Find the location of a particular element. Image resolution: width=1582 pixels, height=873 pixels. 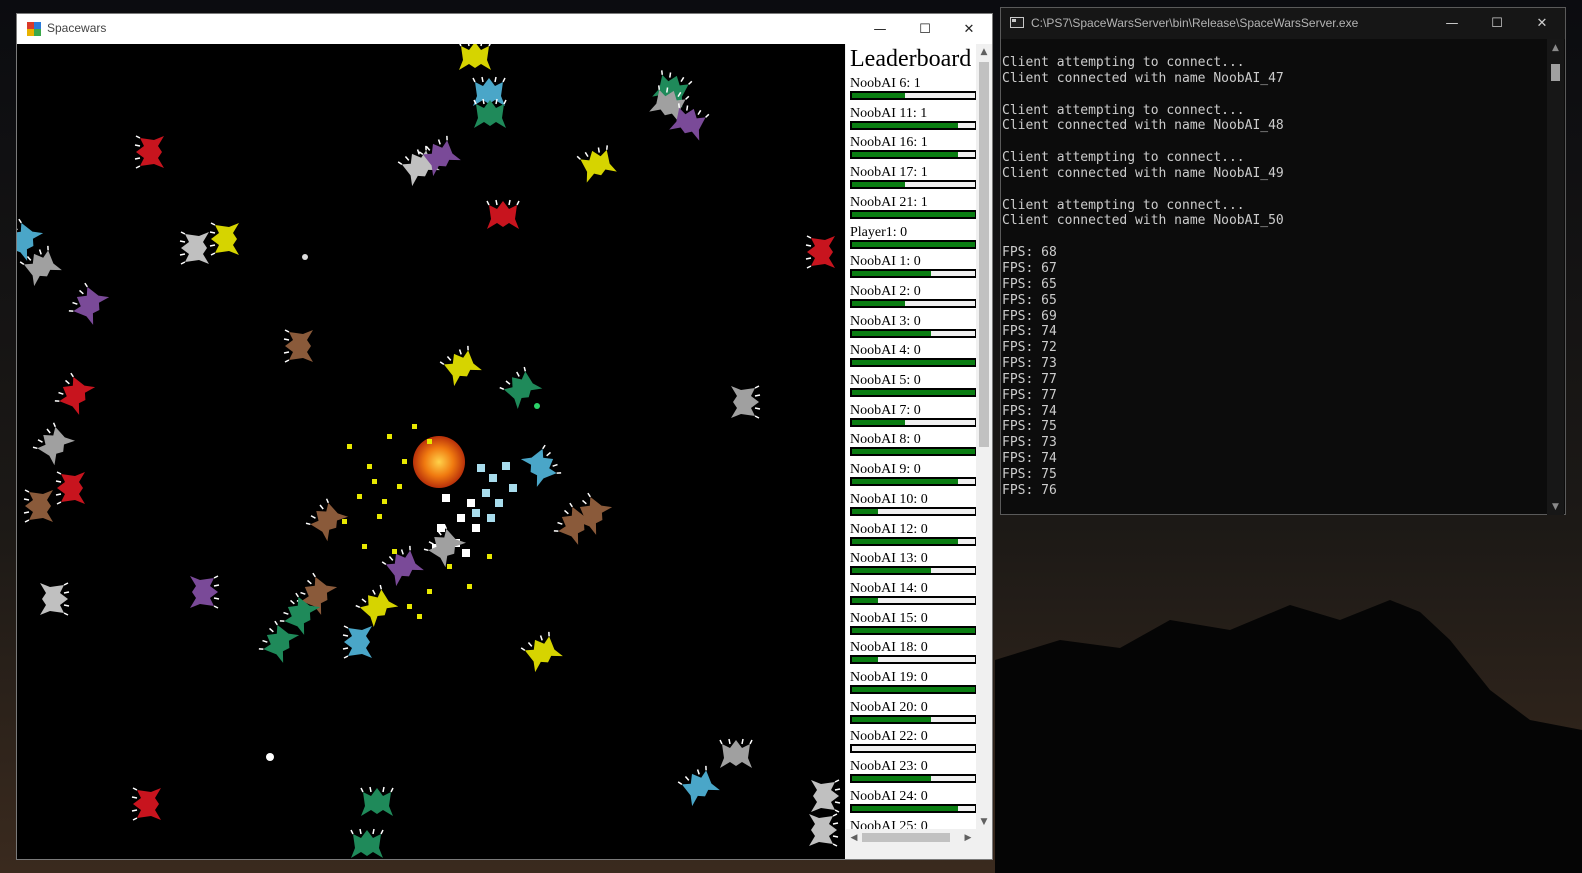

minimize-button: — is located at coordinates (880, 29).